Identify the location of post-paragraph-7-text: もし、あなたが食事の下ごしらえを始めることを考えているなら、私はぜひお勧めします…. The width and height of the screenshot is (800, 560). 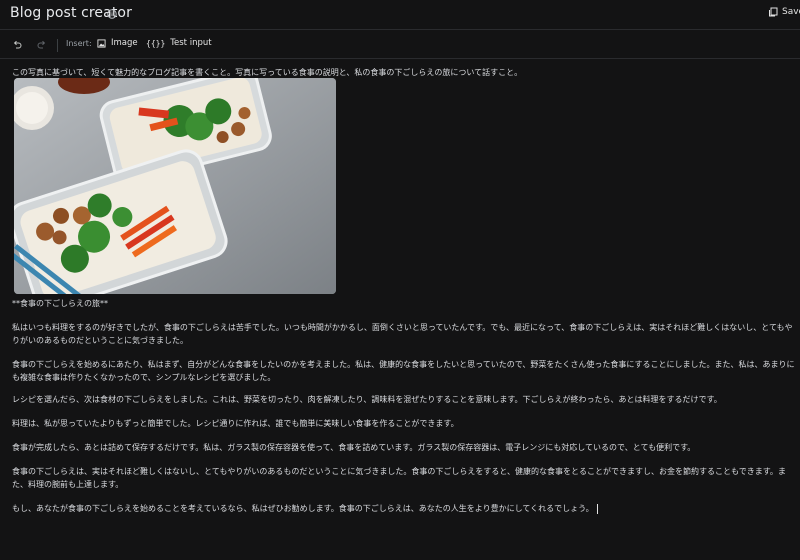
(303, 508).